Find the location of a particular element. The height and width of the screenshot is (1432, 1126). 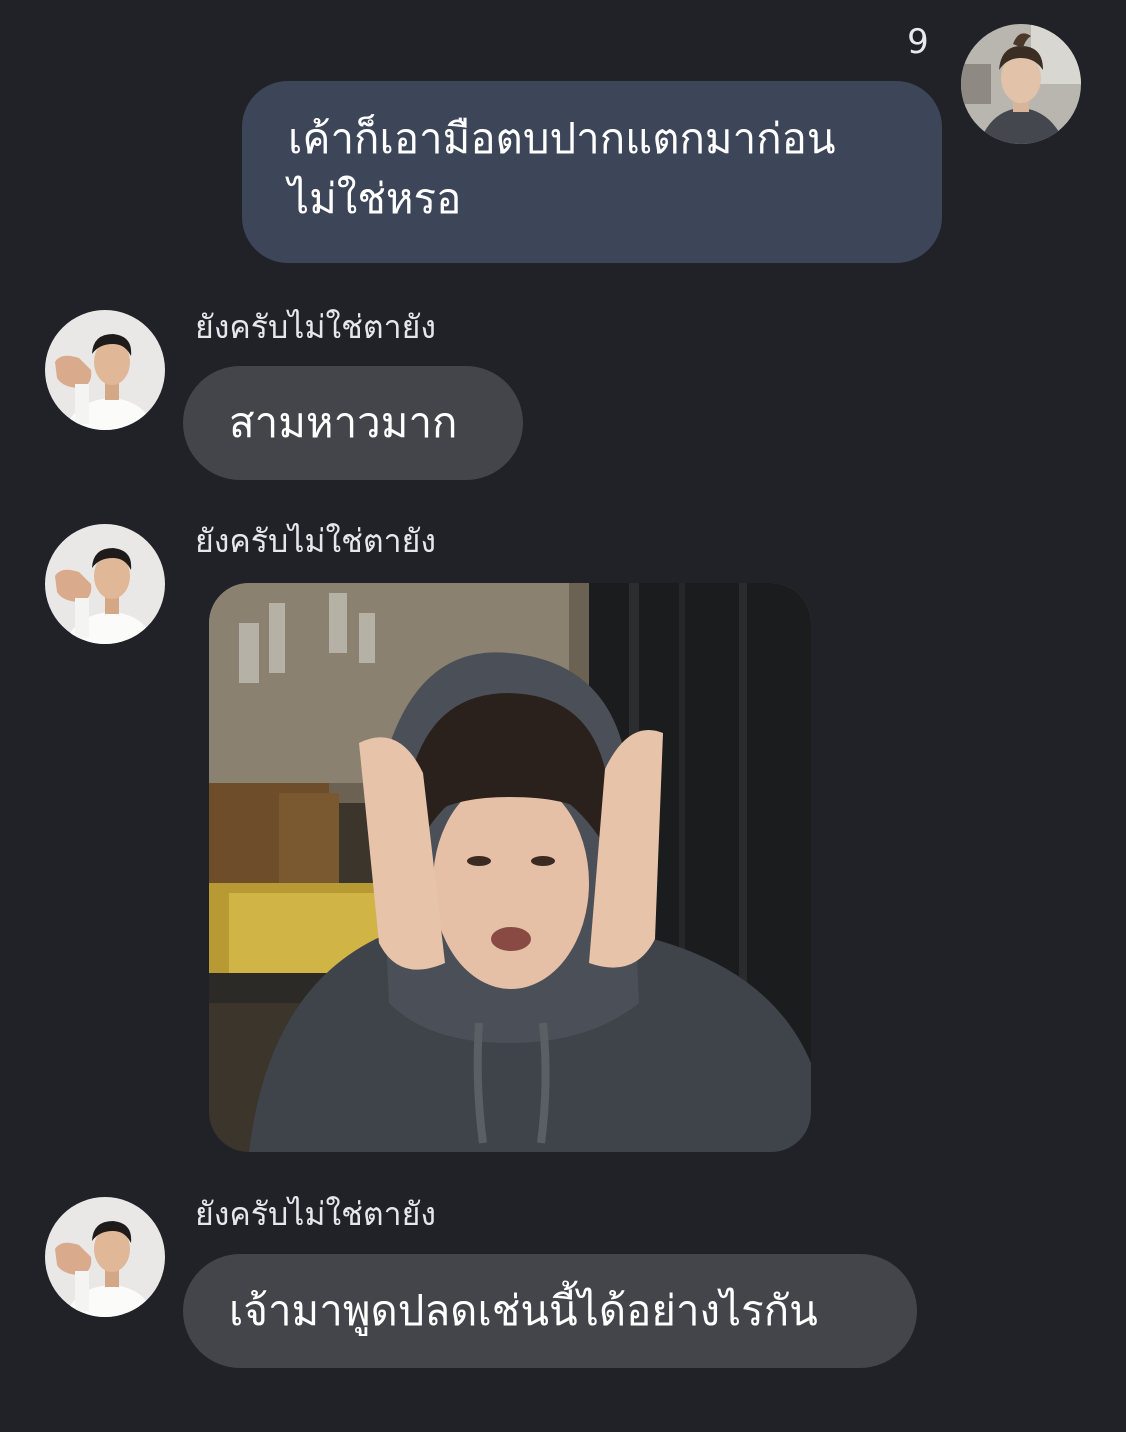

received-message-bubble: สามหาวมาก is located at coordinates (353, 423).